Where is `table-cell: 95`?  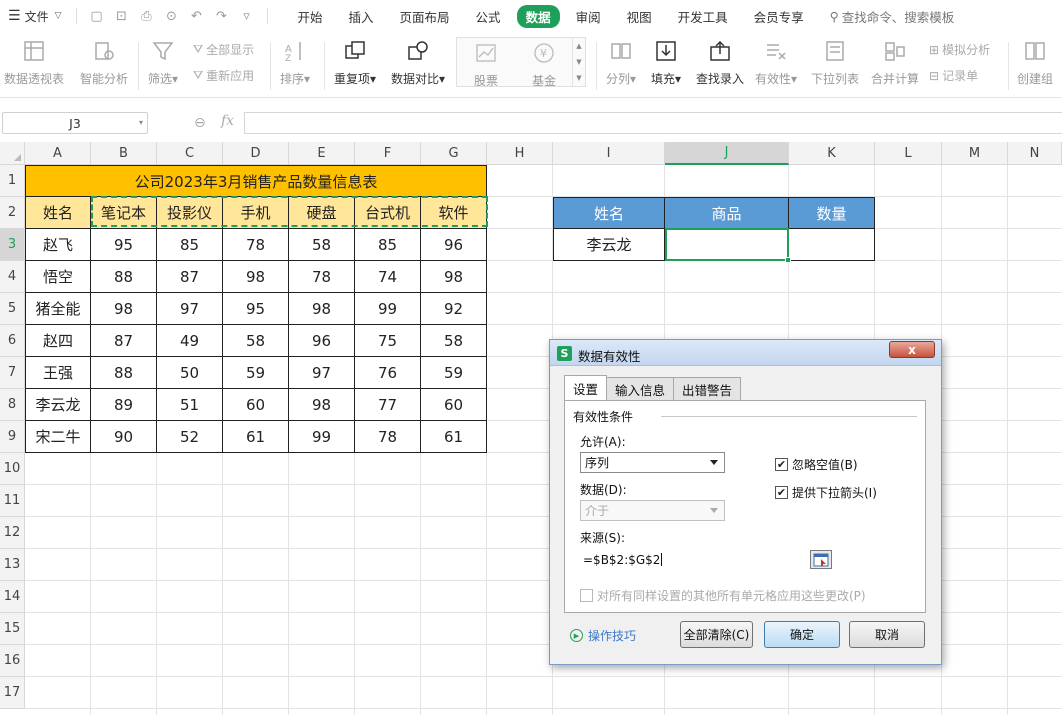 table-cell: 95 is located at coordinates (256, 309).